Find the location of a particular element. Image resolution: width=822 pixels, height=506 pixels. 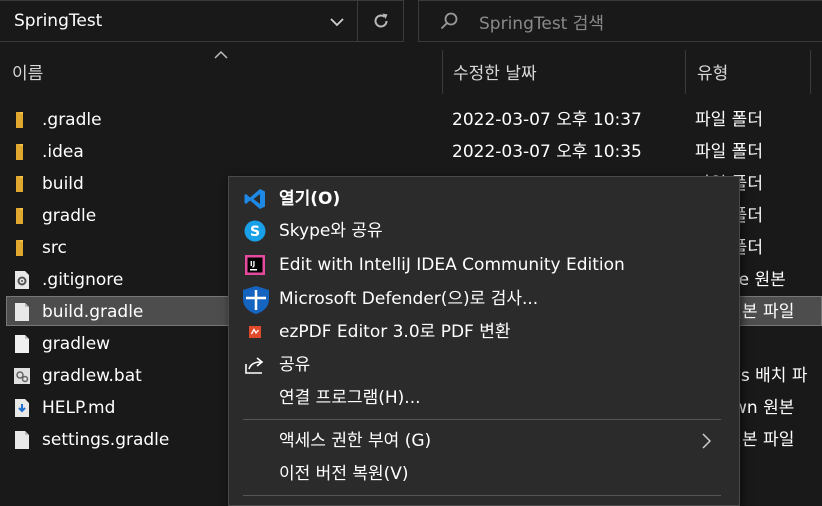

address-path: SpringTest is located at coordinates (58, 21).